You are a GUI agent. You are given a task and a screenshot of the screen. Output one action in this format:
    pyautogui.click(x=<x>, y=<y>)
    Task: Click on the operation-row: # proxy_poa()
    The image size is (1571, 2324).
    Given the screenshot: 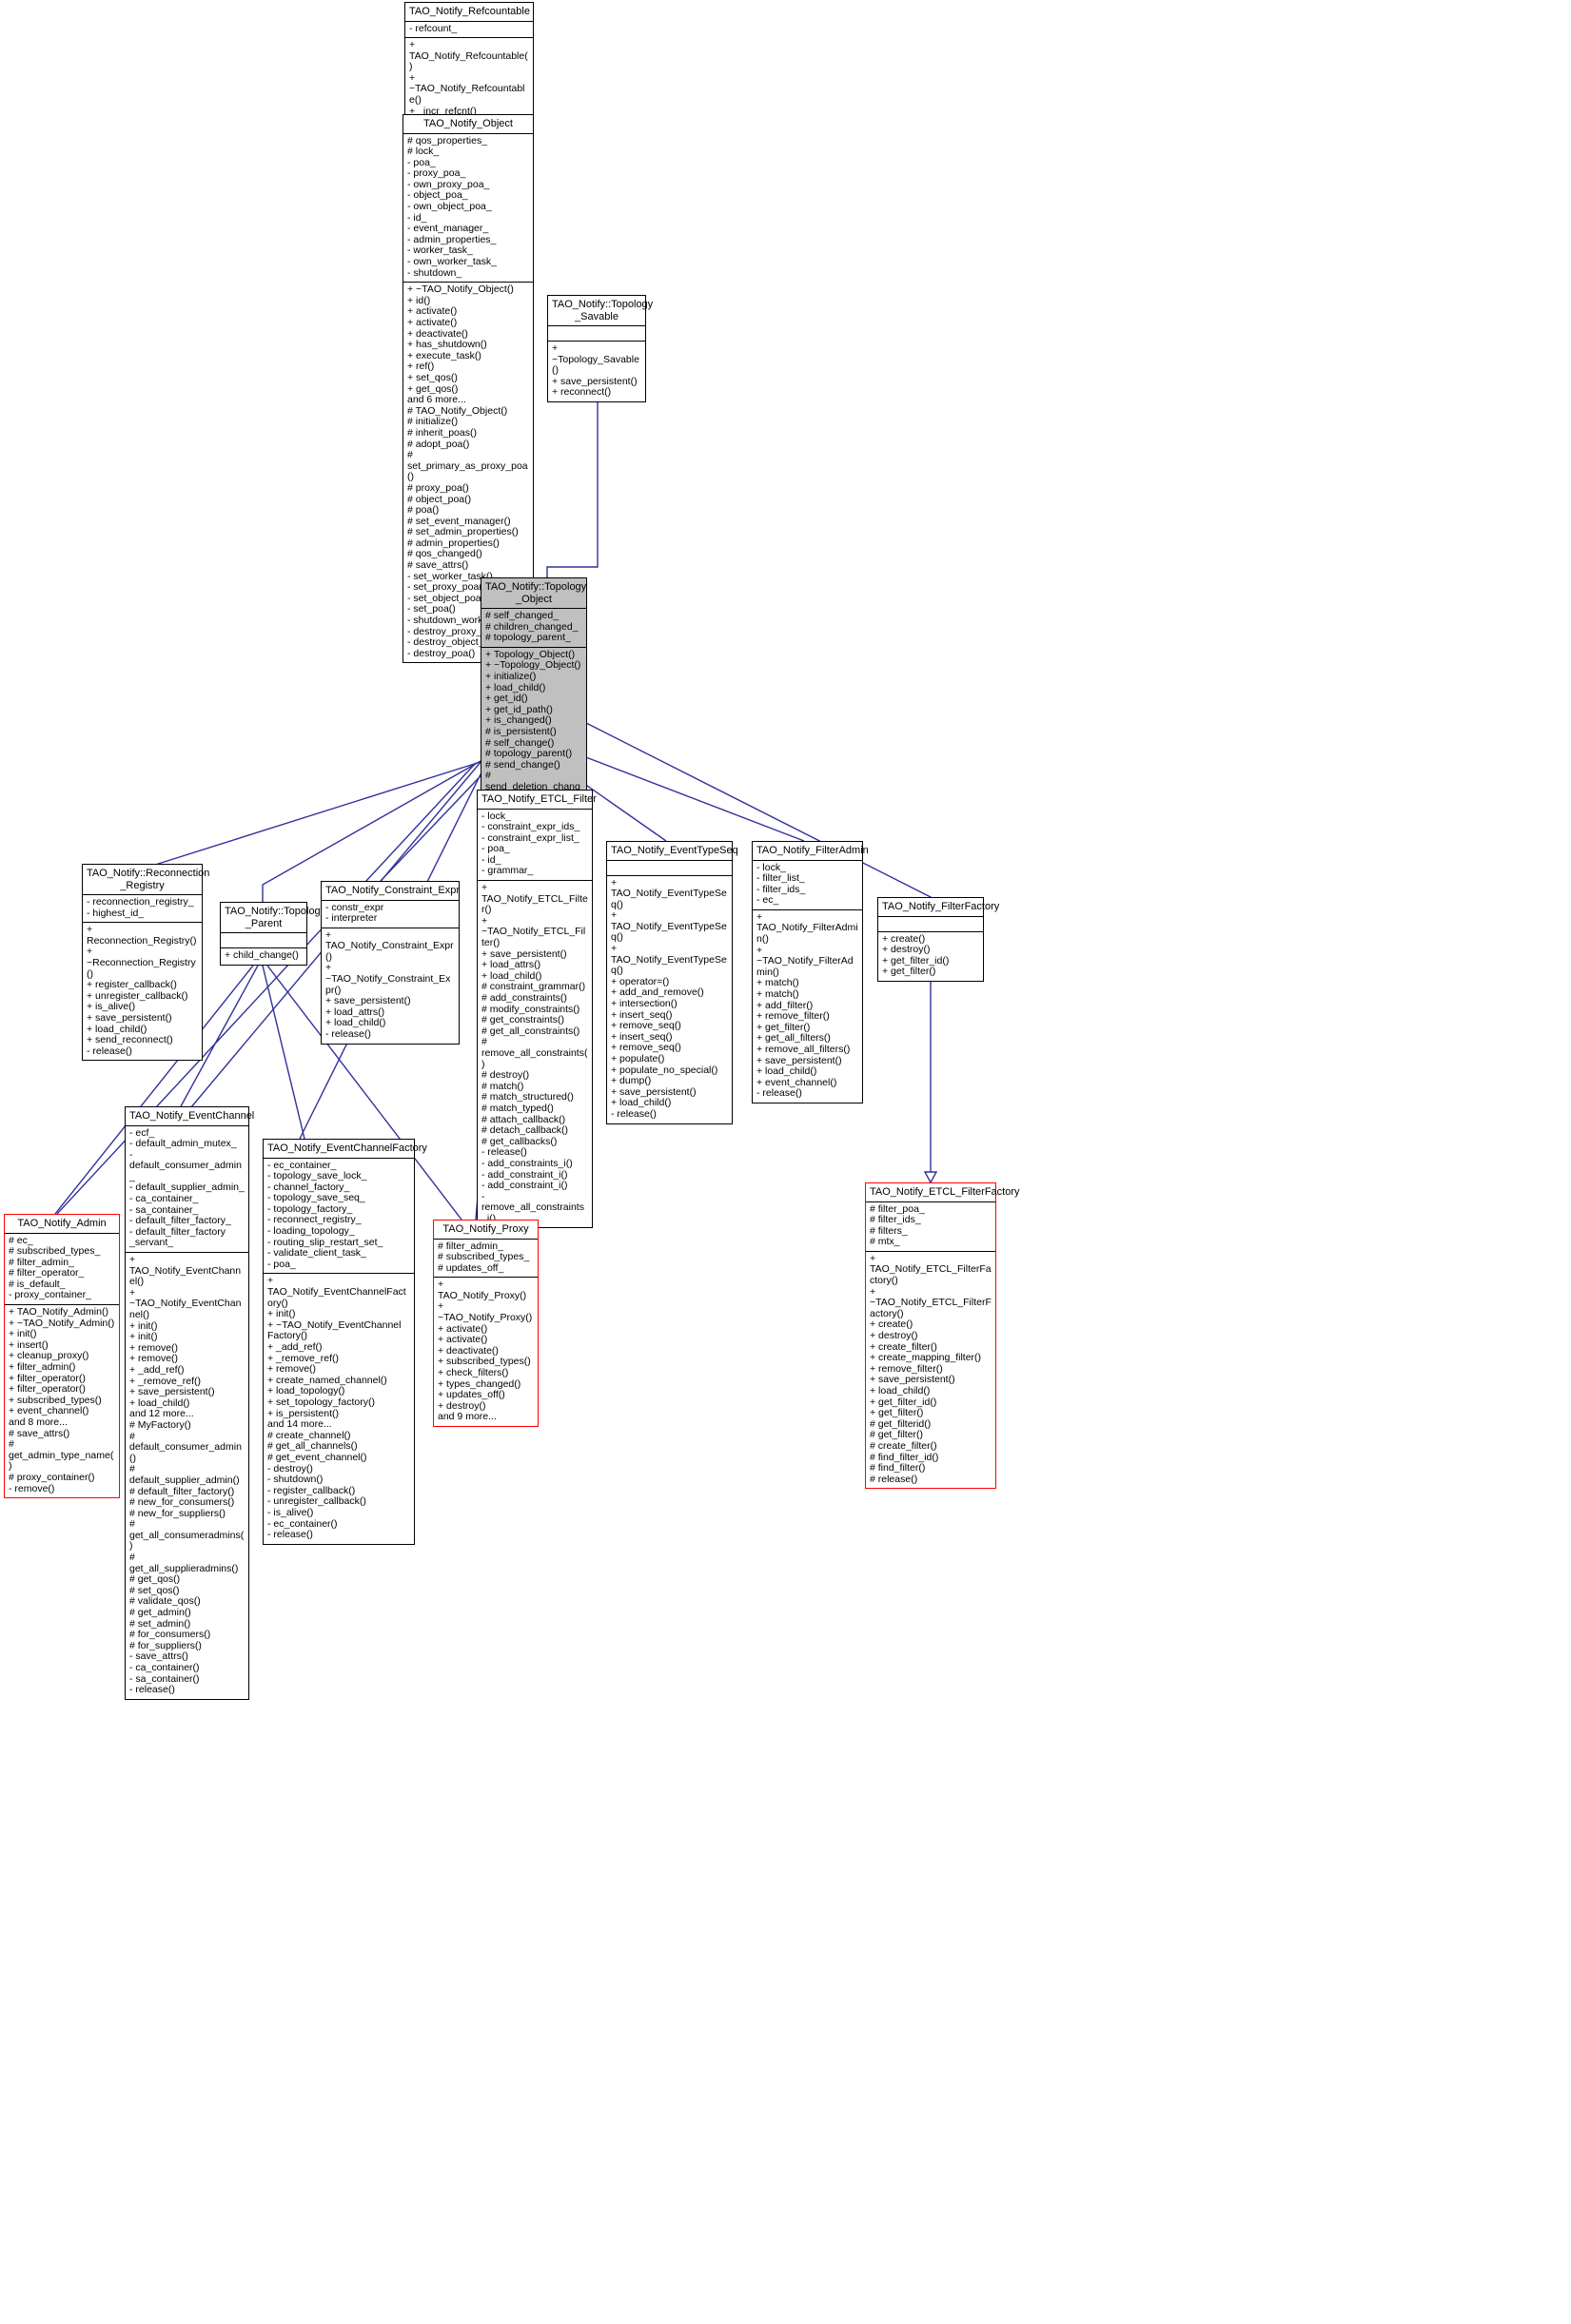 What is the action you would take?
    pyautogui.click(x=438, y=488)
    